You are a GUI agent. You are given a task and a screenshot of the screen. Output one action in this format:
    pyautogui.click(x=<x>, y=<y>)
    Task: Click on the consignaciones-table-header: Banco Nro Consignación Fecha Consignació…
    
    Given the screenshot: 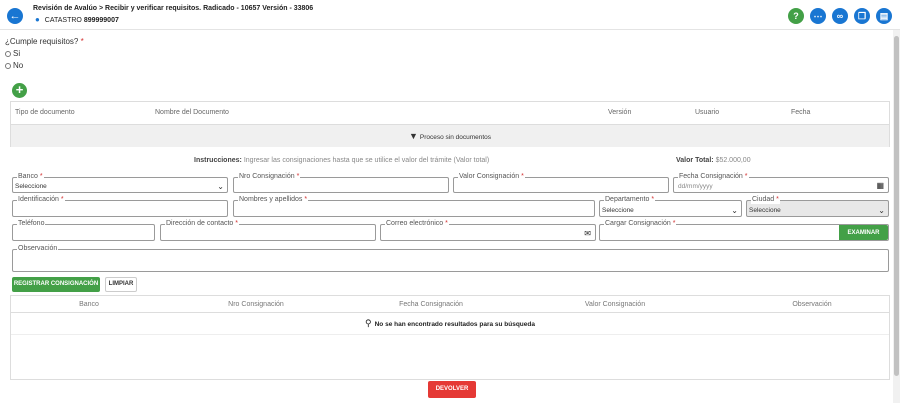 What is the action you would take?
    pyautogui.click(x=450, y=304)
    